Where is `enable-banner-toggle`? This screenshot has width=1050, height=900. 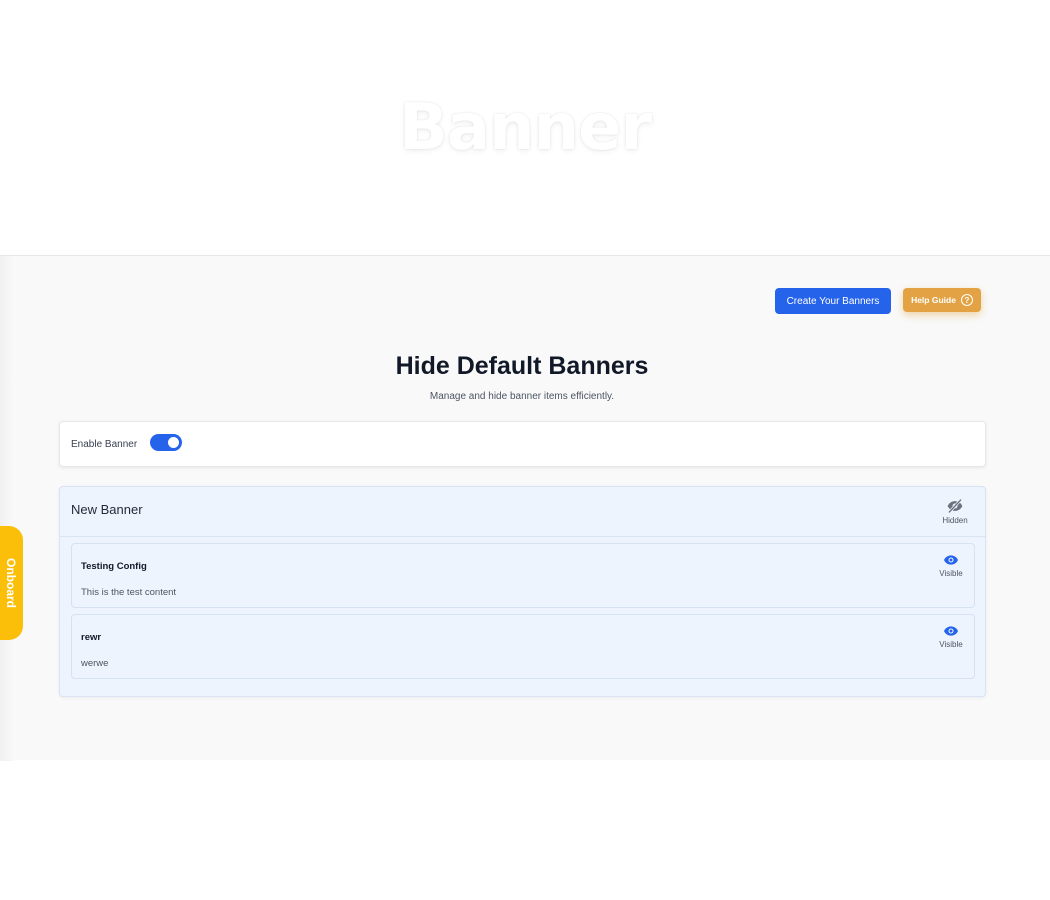 enable-banner-toggle is located at coordinates (166, 442).